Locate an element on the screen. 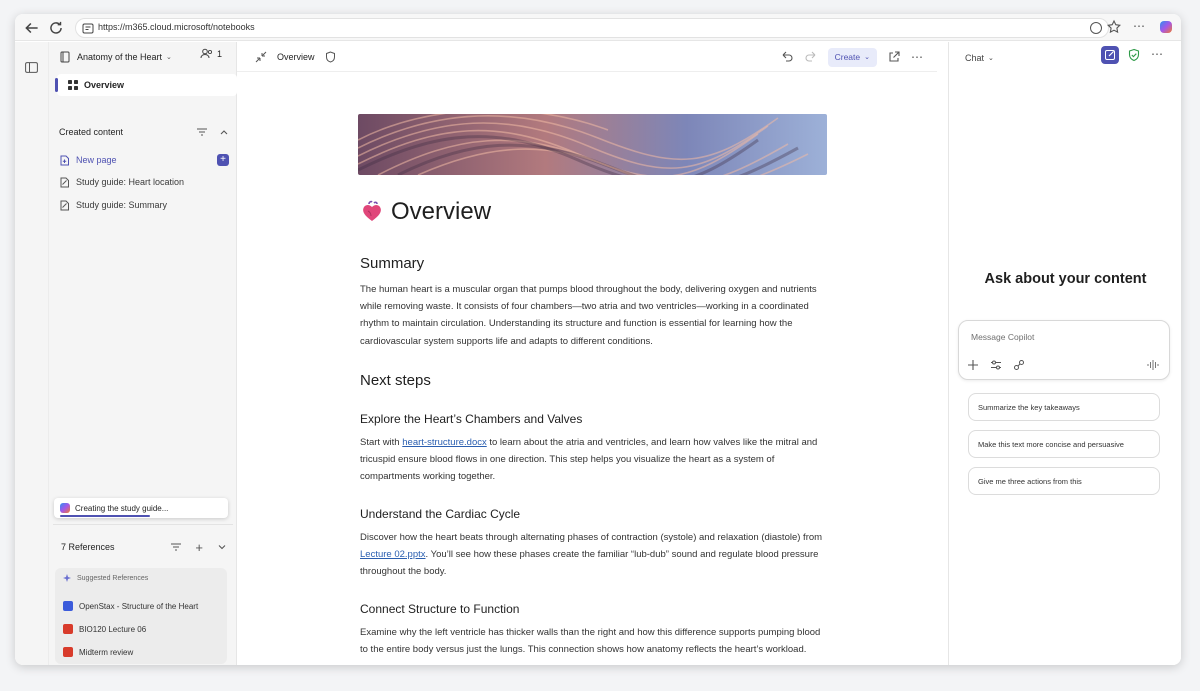 Image resolution: width=1200 pixels, height=691 pixels. create-button: Create ⌄ is located at coordinates (852, 57).